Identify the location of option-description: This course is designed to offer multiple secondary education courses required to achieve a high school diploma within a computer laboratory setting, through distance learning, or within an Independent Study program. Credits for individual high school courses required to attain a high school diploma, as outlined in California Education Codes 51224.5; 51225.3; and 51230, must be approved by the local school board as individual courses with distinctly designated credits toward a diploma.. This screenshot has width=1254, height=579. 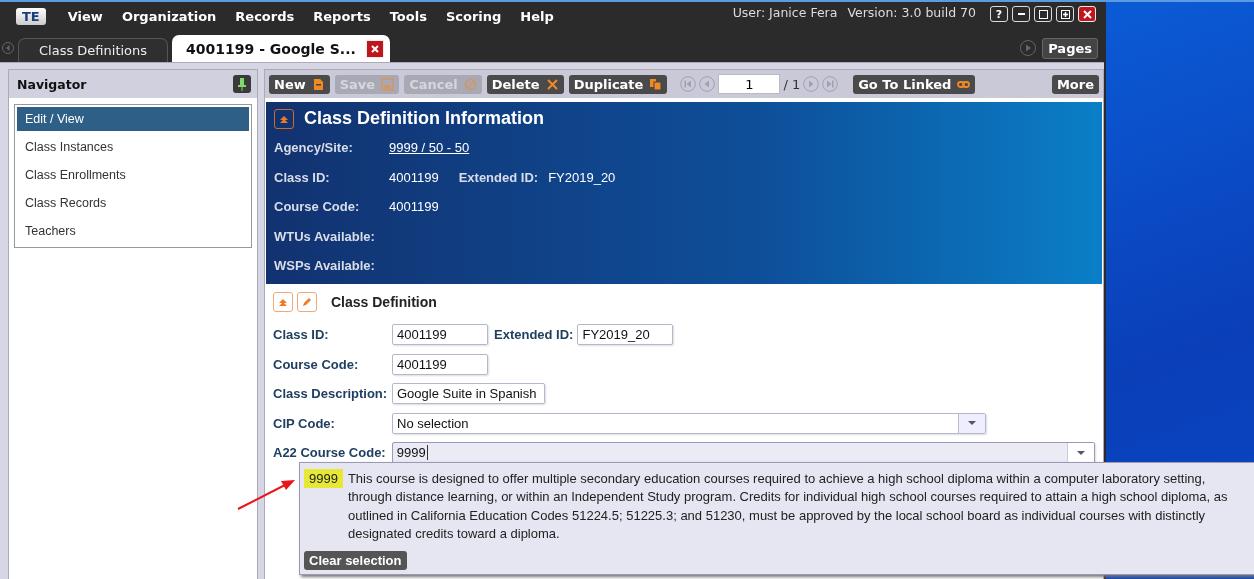
(788, 506).